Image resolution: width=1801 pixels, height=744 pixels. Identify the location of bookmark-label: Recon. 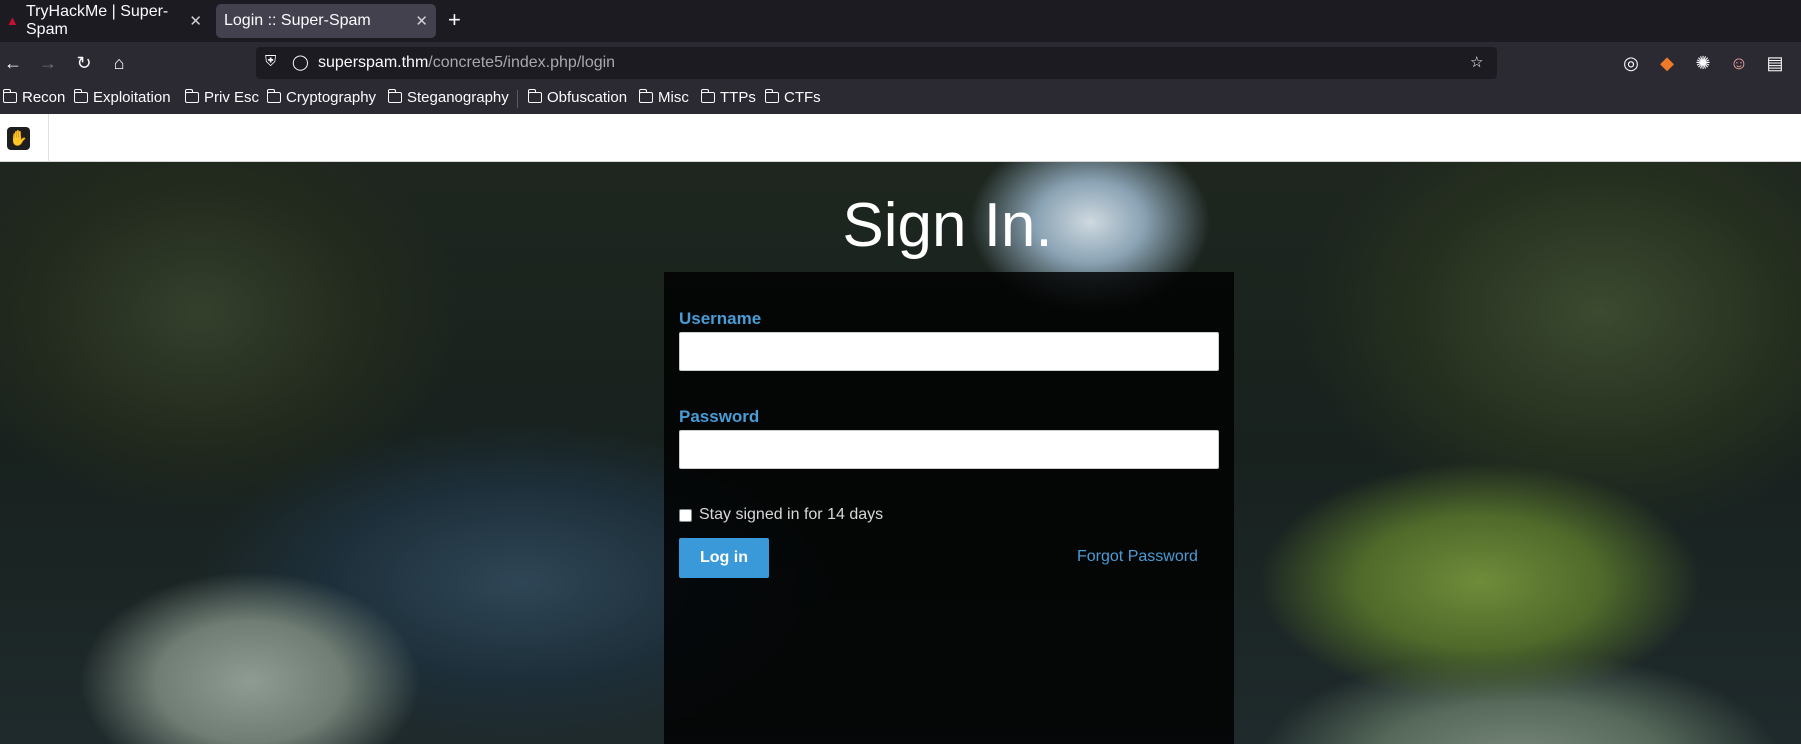
(44, 97).